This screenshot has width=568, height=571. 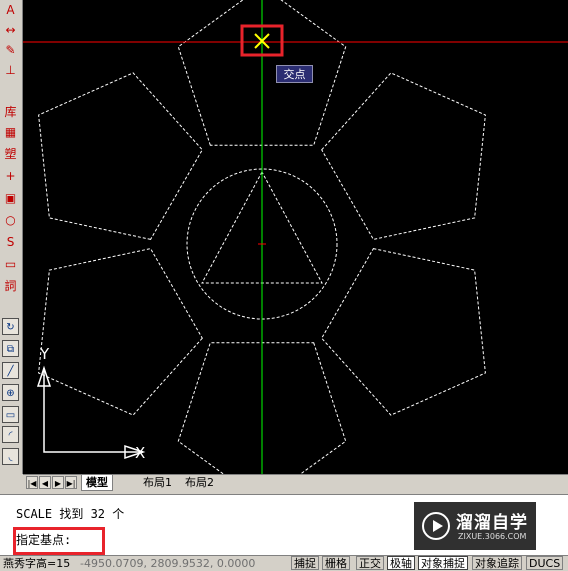 What do you see at coordinates (71, 482) in the screenshot?
I see `last-tab-button: ▶|` at bounding box center [71, 482].